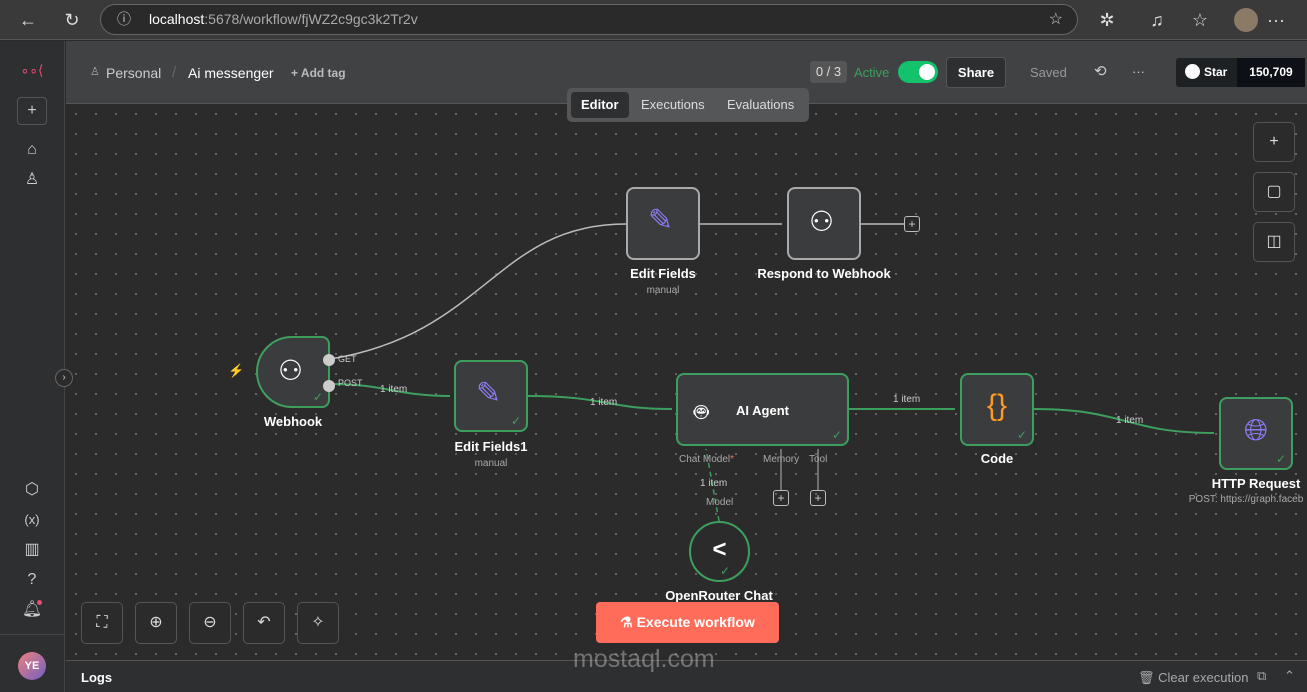 This screenshot has height=692, width=1307. I want to click on node-edit-fields1: ✎ ✓, so click(491, 396).